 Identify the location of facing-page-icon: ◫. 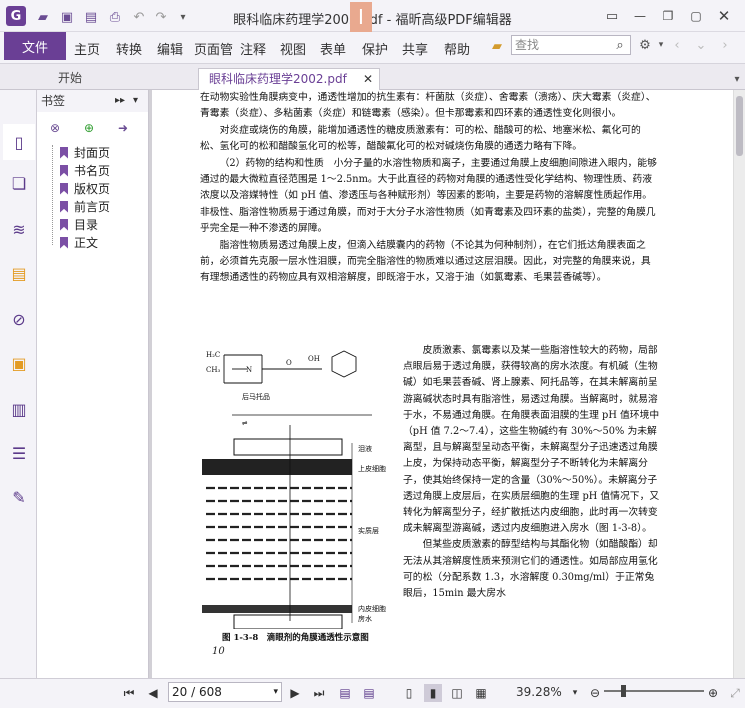
(457, 693).